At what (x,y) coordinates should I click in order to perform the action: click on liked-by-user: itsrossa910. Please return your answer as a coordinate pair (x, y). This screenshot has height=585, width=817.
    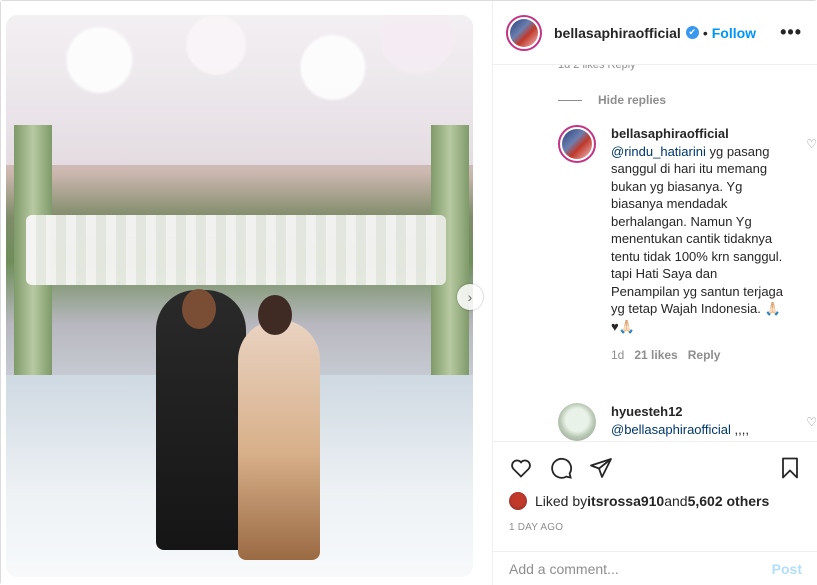
    Looking at the image, I should click on (625, 501).